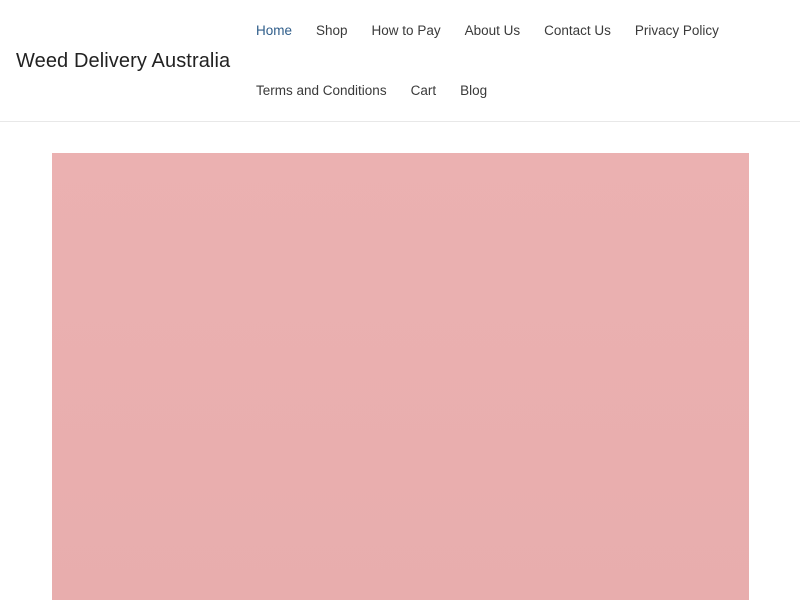  Describe the element at coordinates (493, 31) in the screenshot. I see `nav-item-about-us: About Us` at that location.